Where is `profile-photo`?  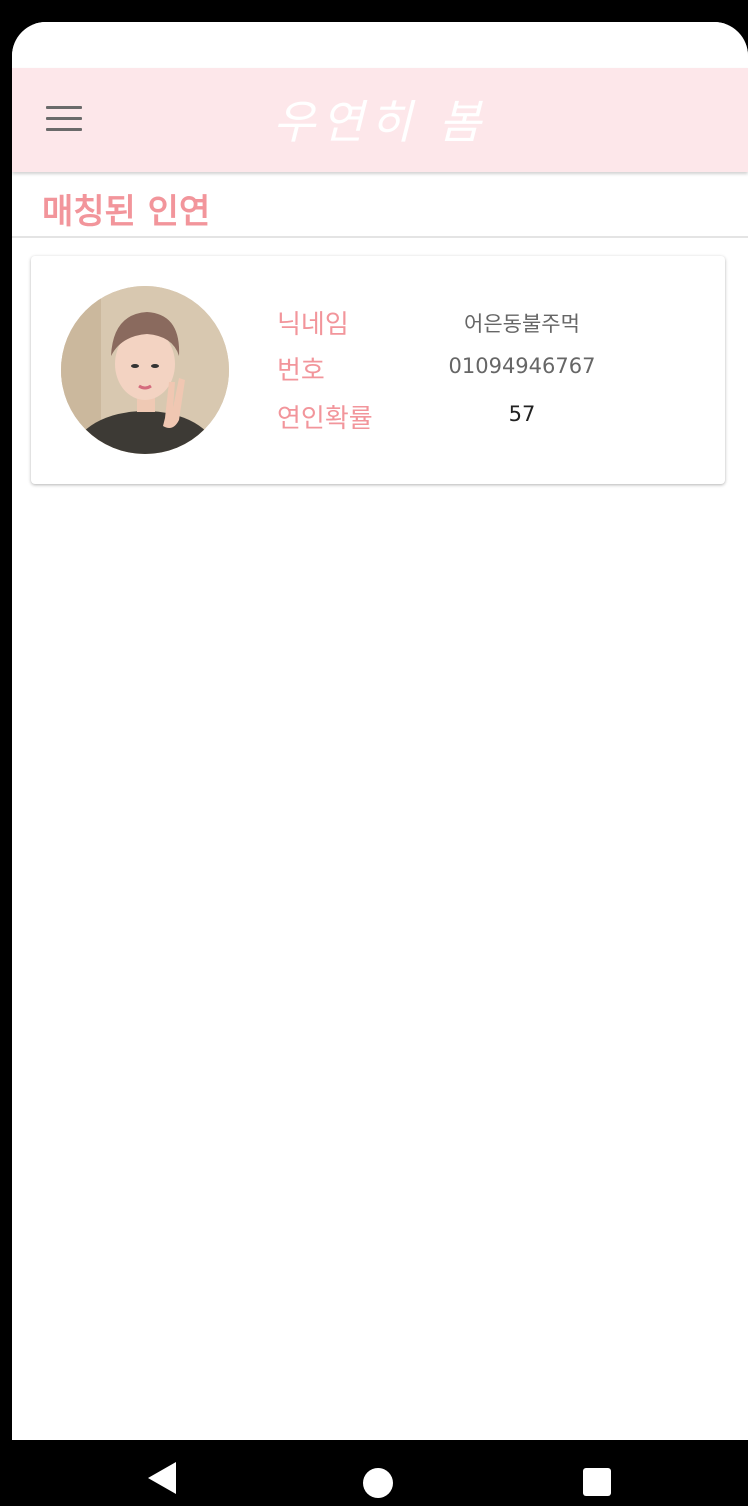
profile-photo is located at coordinates (145, 370).